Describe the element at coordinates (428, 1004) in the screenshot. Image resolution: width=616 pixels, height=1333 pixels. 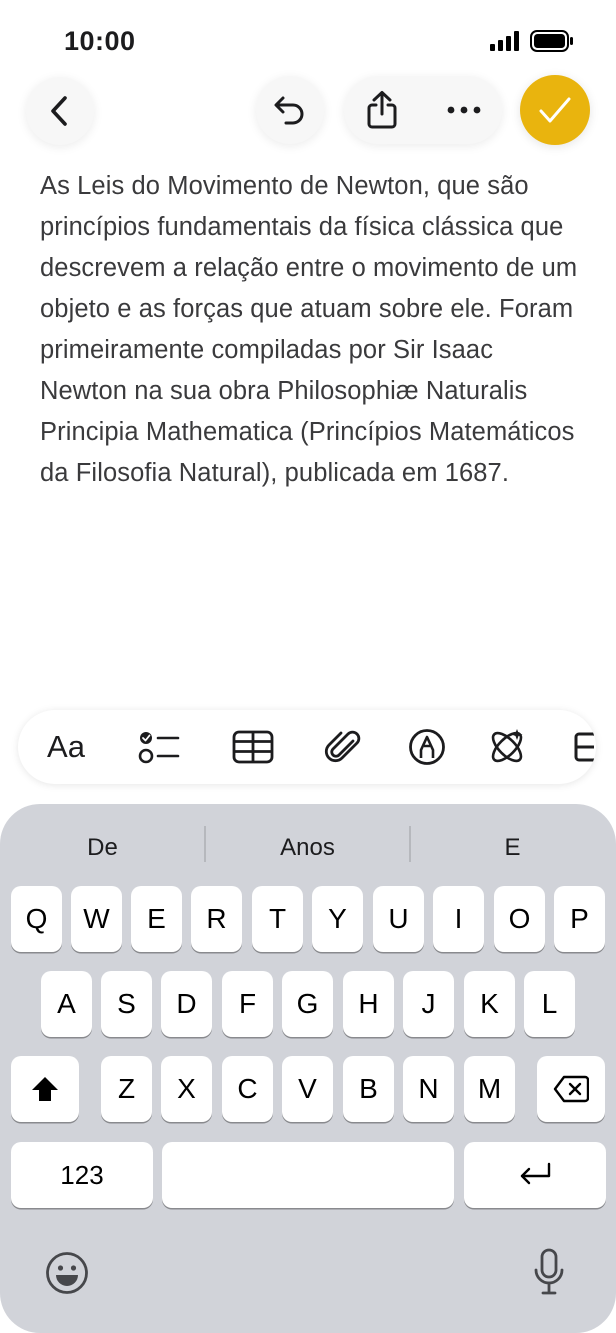
I see `key-j: J` at that location.